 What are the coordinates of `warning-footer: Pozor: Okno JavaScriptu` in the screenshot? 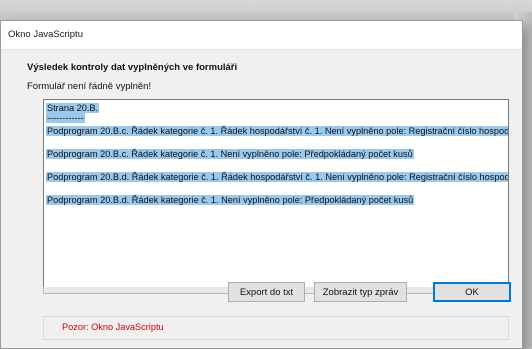 It's located at (276, 328).